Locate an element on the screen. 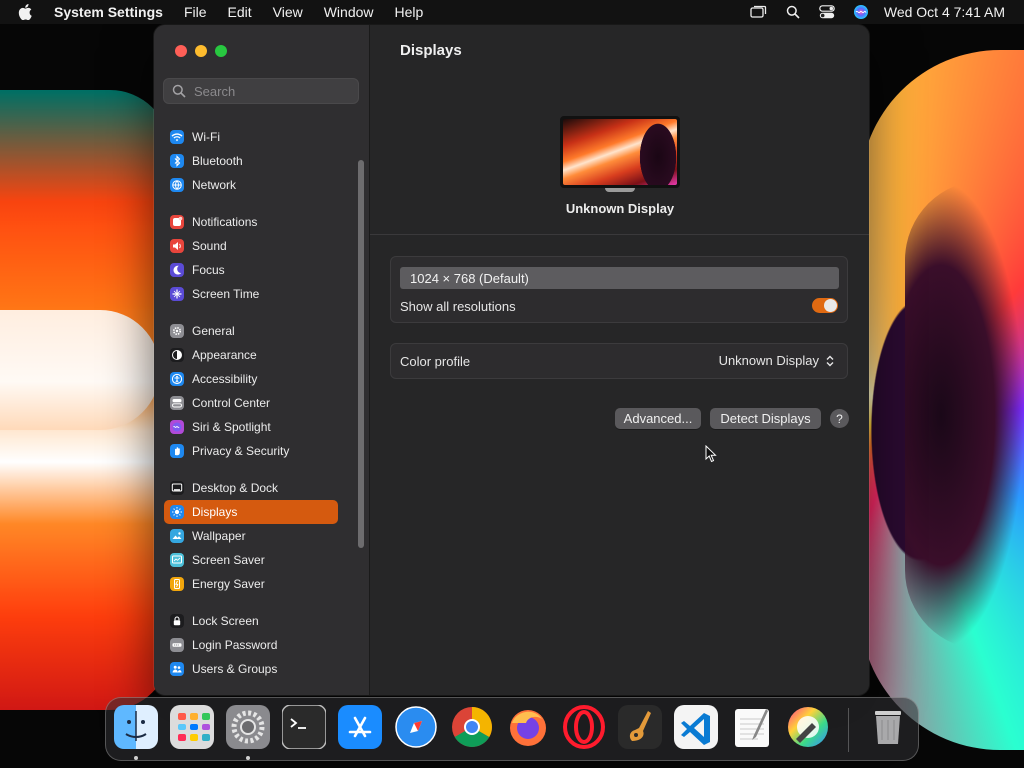 This screenshot has width=1024, height=768. apple-menu-icon is located at coordinates (26, 12).